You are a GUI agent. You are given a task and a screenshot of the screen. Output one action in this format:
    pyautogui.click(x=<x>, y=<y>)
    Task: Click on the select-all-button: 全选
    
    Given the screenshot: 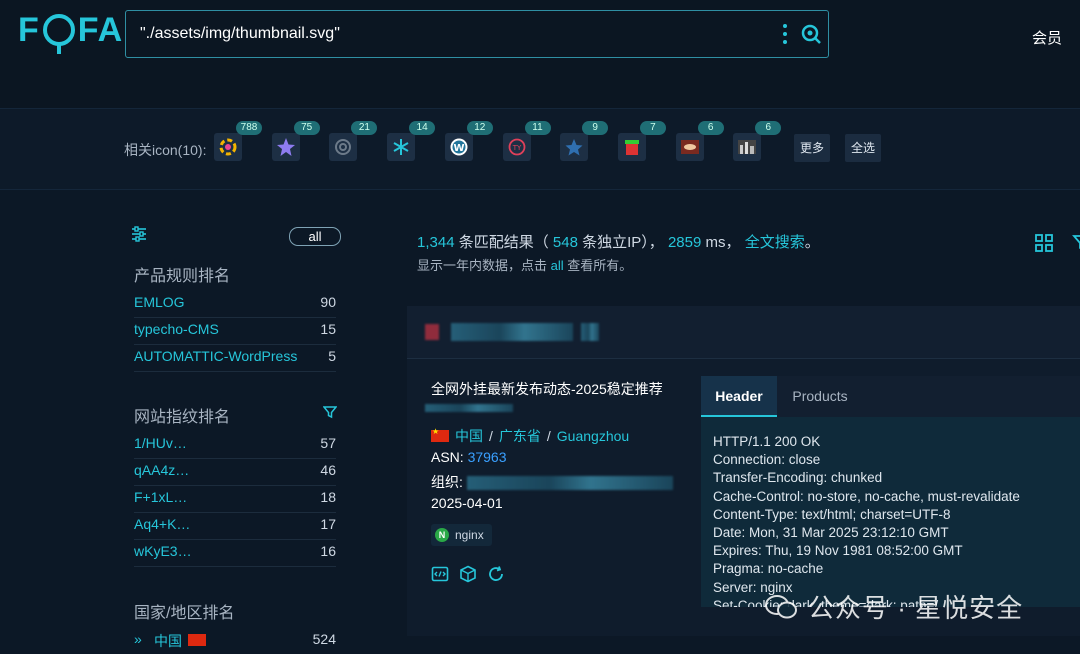 What is the action you would take?
    pyautogui.click(x=863, y=148)
    